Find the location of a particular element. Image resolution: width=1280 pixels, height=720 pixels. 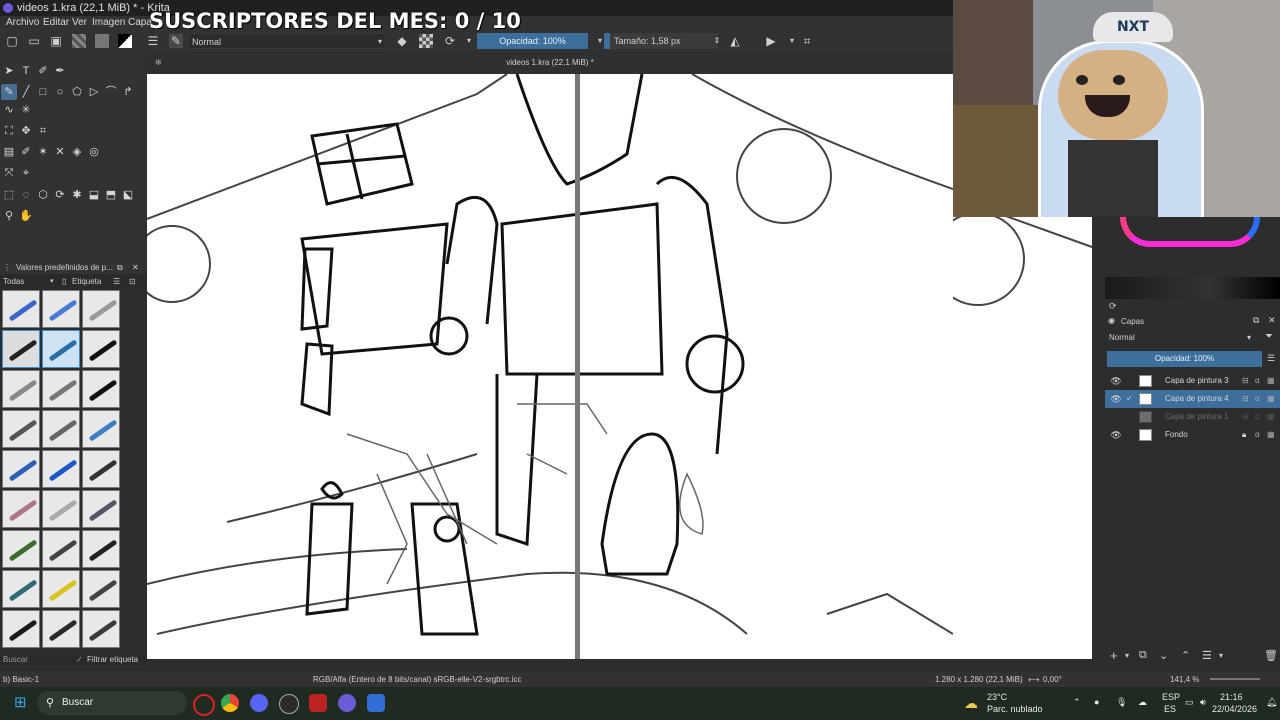

padlock-icon: 🔒︎ is located at coordinates (1244, 435).